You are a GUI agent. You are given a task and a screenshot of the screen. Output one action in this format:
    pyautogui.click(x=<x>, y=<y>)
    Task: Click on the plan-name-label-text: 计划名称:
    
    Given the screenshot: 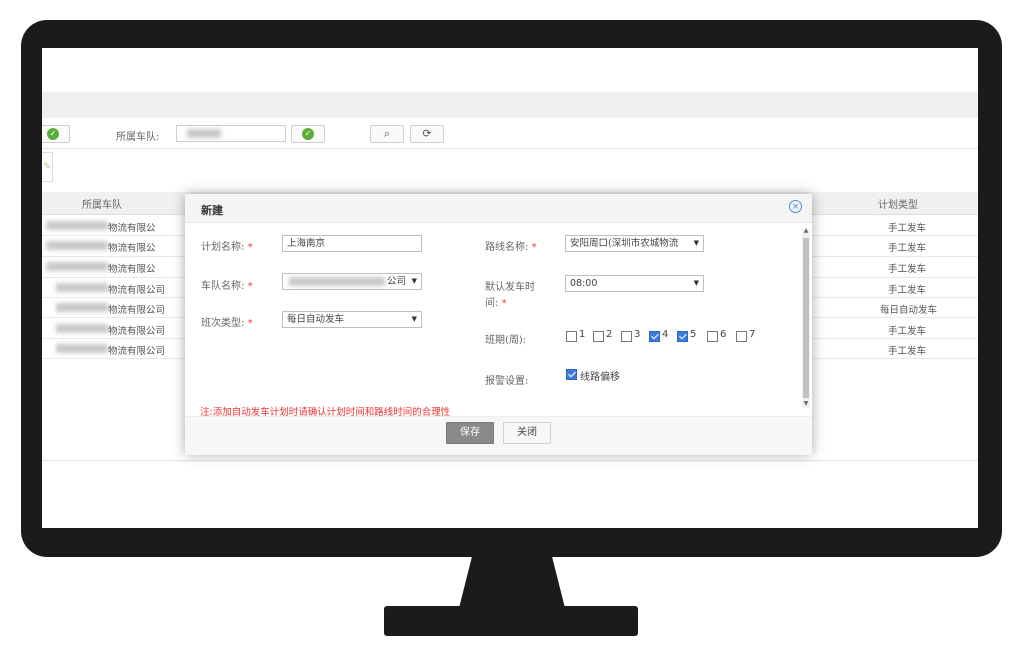 What is the action you would take?
    pyautogui.click(x=223, y=247)
    